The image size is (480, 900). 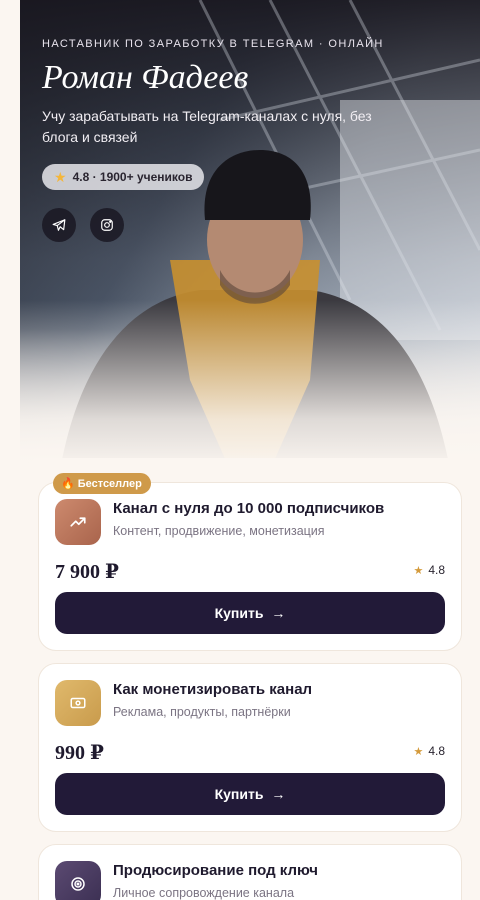 I want to click on product-title: Как монетизировать канал, so click(x=213, y=689).